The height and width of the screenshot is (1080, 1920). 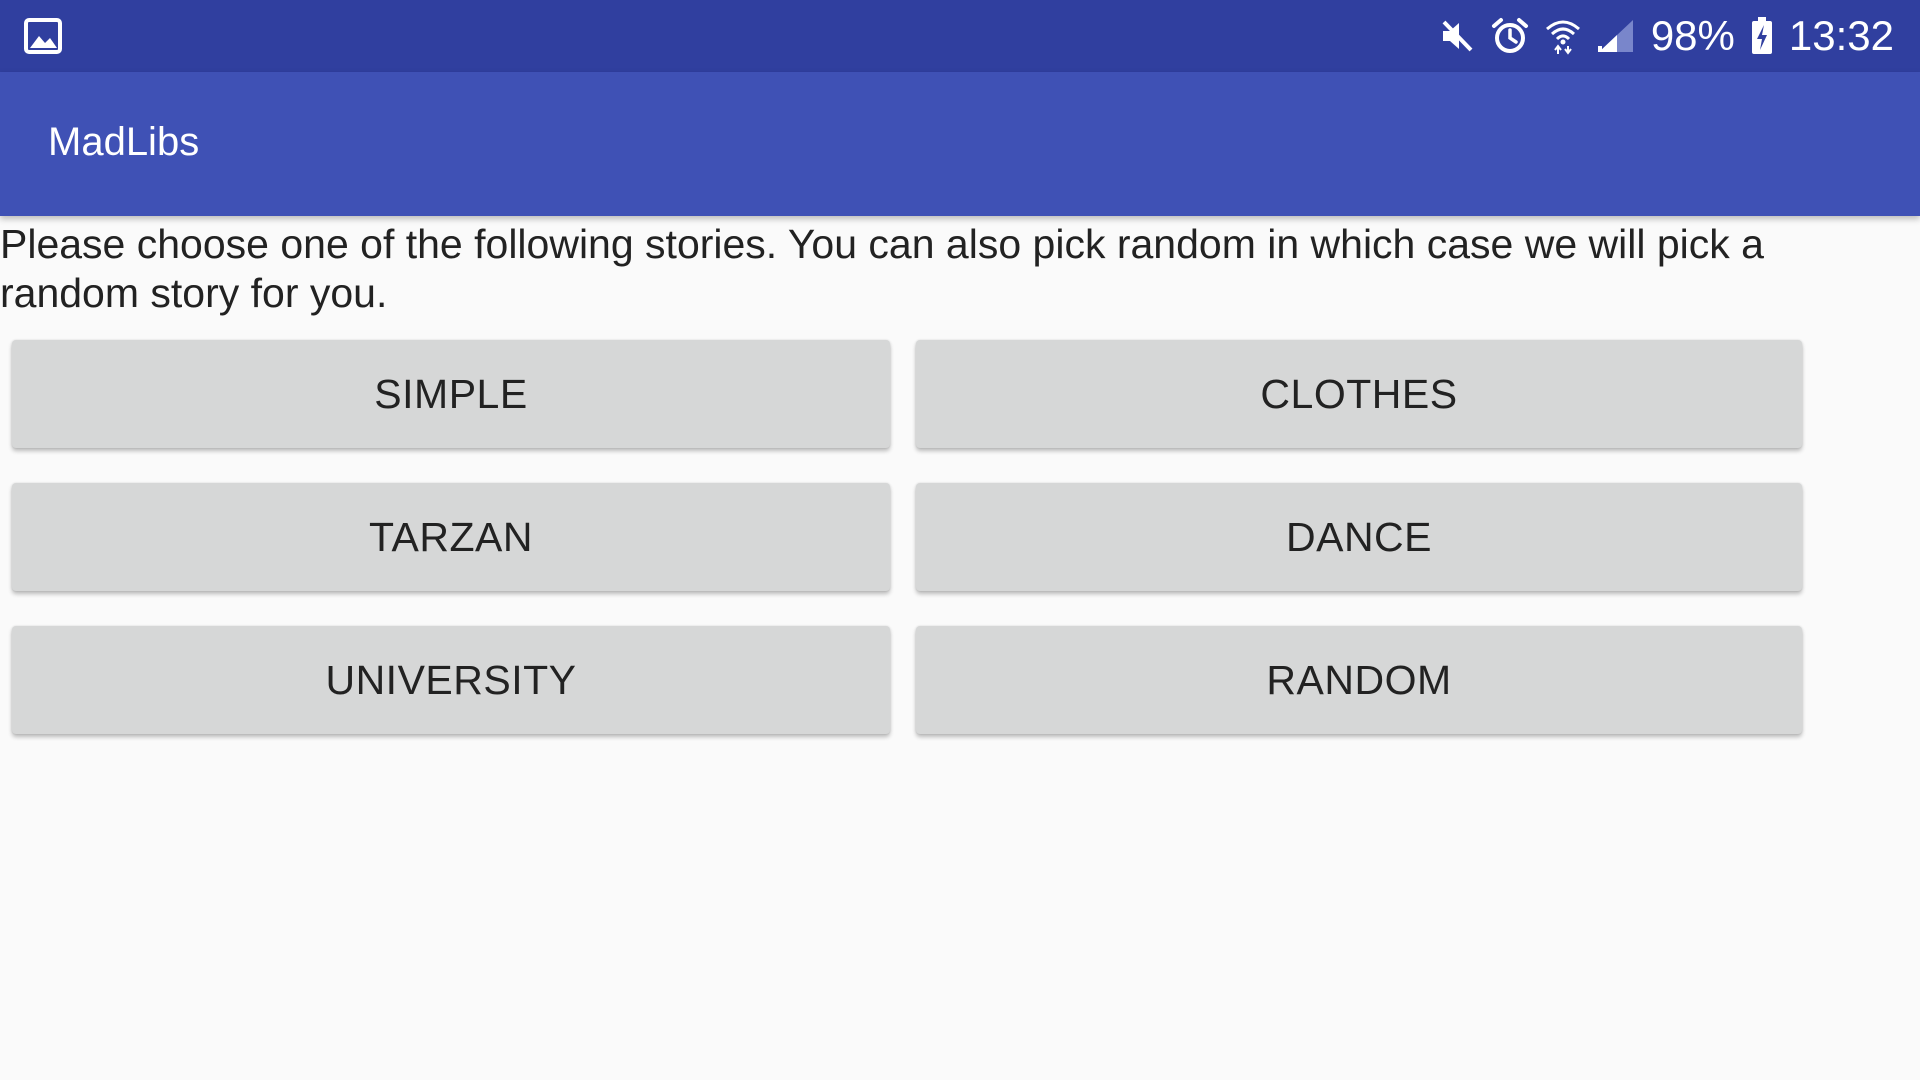 I want to click on battery-charging-icon, so click(x=1762, y=36).